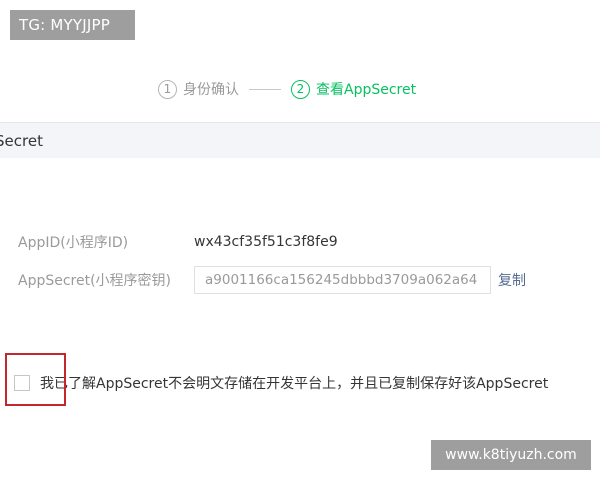 This screenshot has height=480, width=600. I want to click on section-header: Secret, so click(300, 140).